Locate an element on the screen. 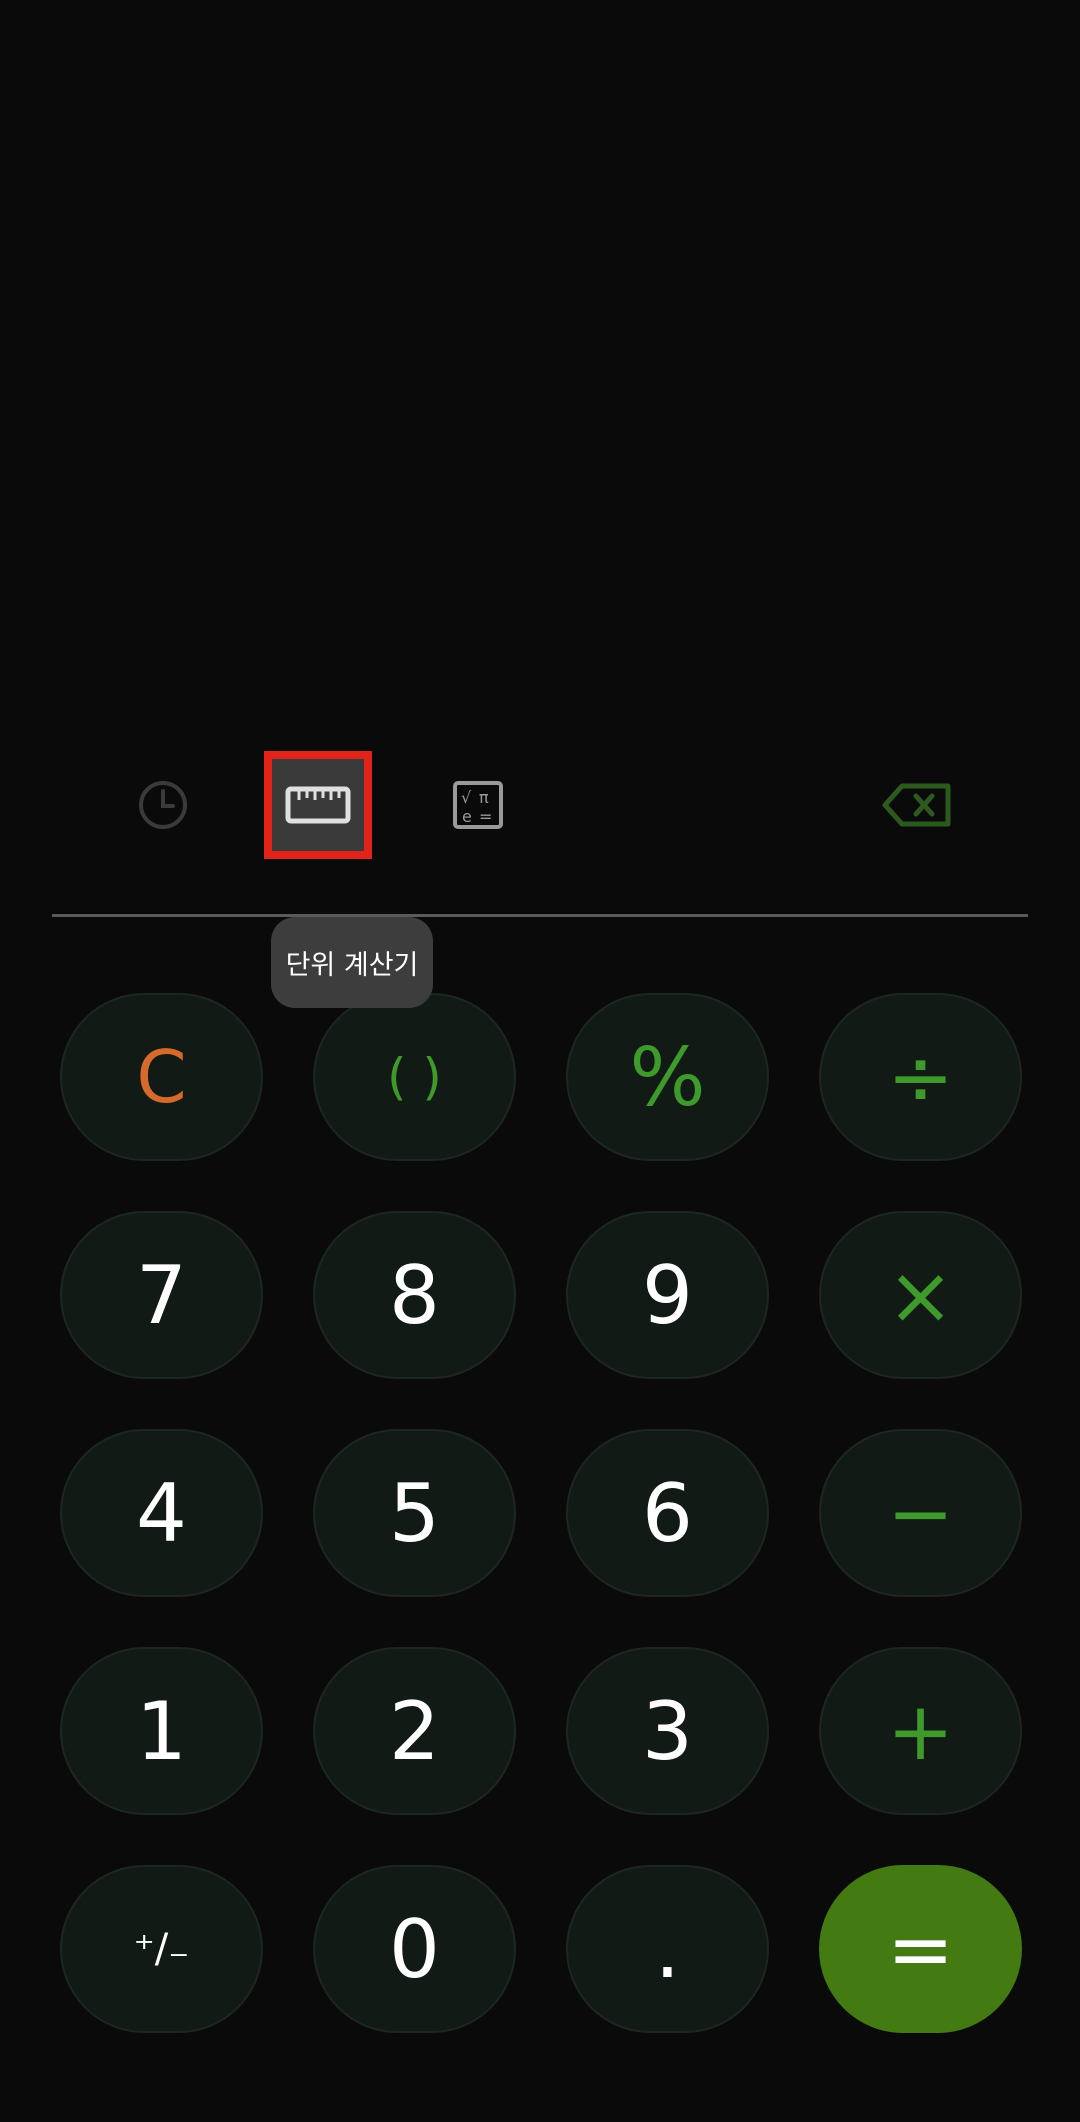  digit-7-button: 7 is located at coordinates (161, 1295).